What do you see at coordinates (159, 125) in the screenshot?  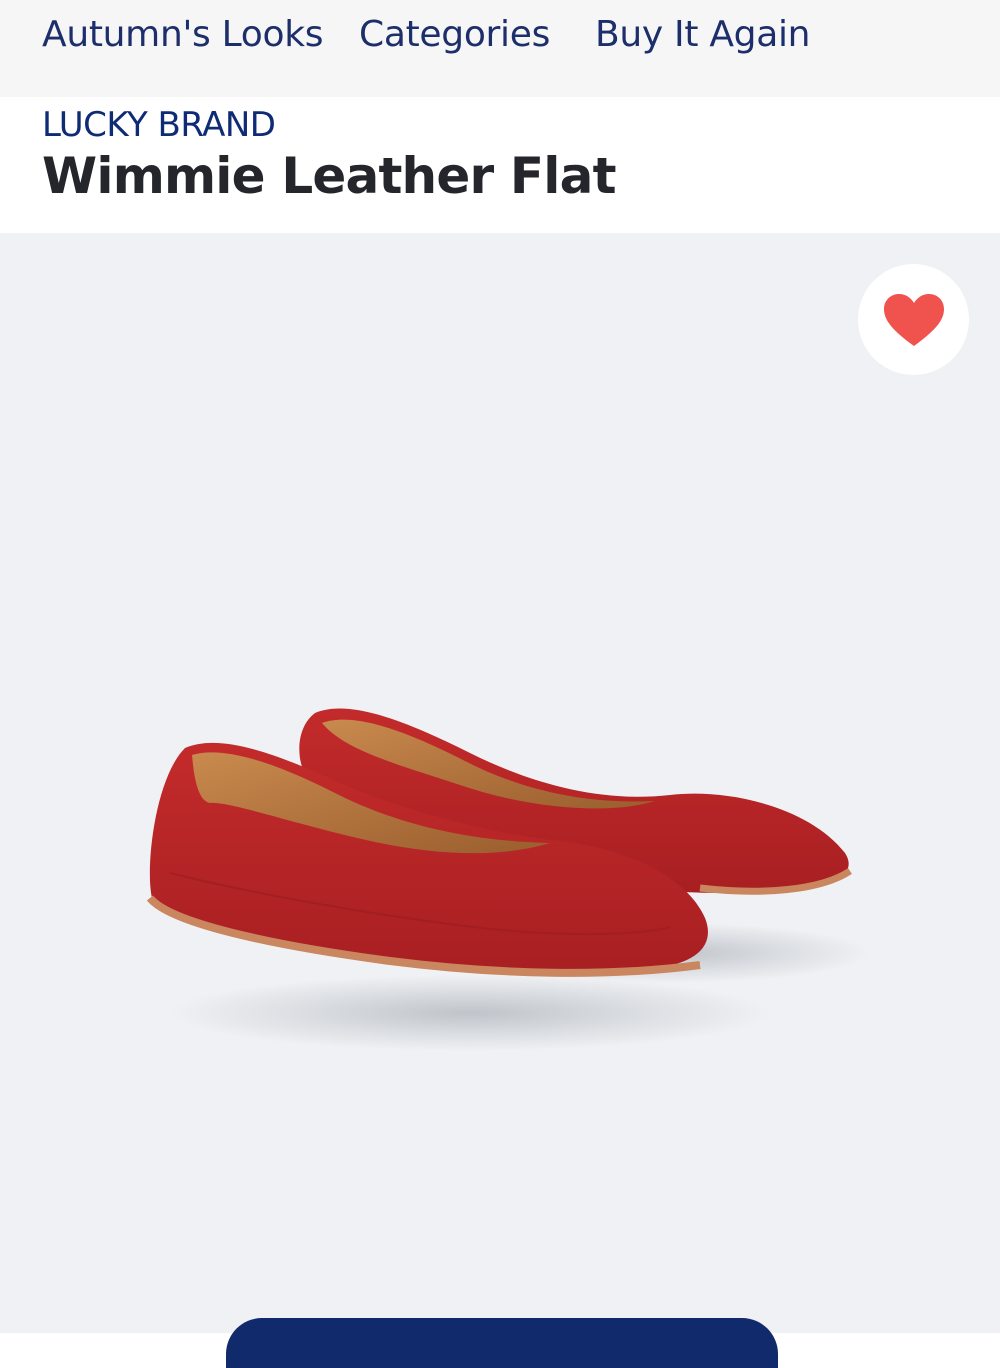 I see `product-brand-link: LUCKY BRAND` at bounding box center [159, 125].